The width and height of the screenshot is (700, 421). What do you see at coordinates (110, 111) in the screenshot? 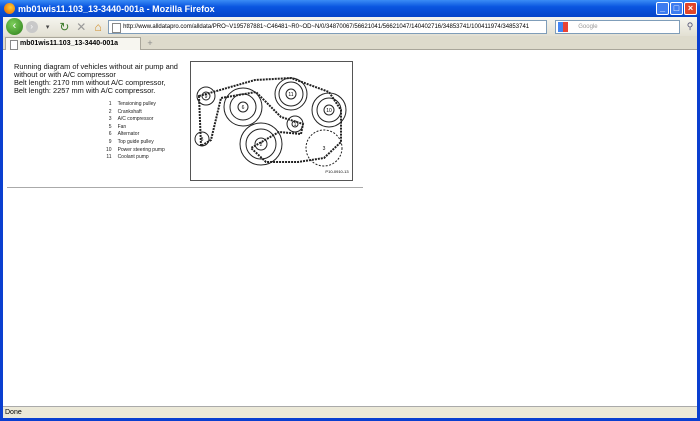
I see `legend-number: 2` at bounding box center [110, 111].